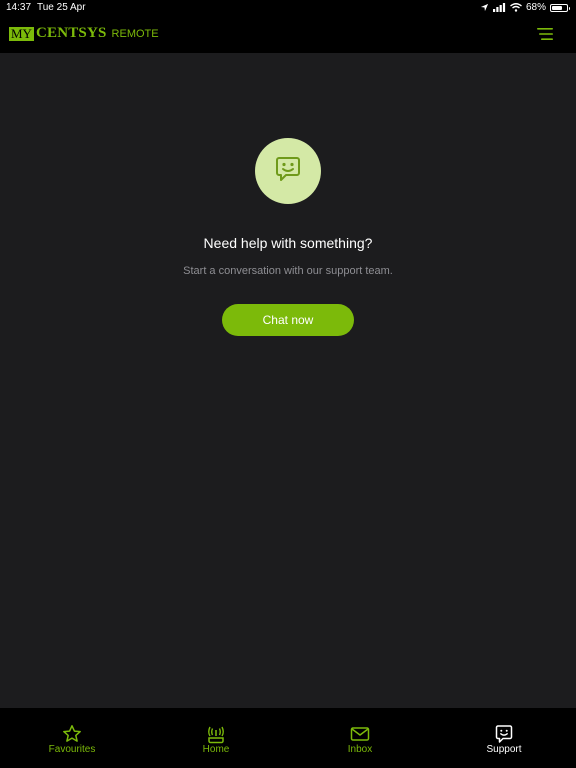 The height and width of the screenshot is (768, 576). Describe the element at coordinates (135, 33) in the screenshot. I see `logo-suffix: REMOTE` at that location.